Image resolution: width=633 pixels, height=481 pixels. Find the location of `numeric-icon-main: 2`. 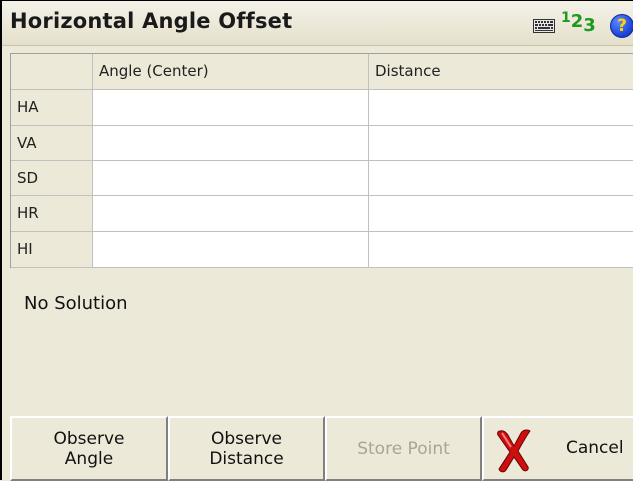

numeric-icon-main: 2 is located at coordinates (577, 21).